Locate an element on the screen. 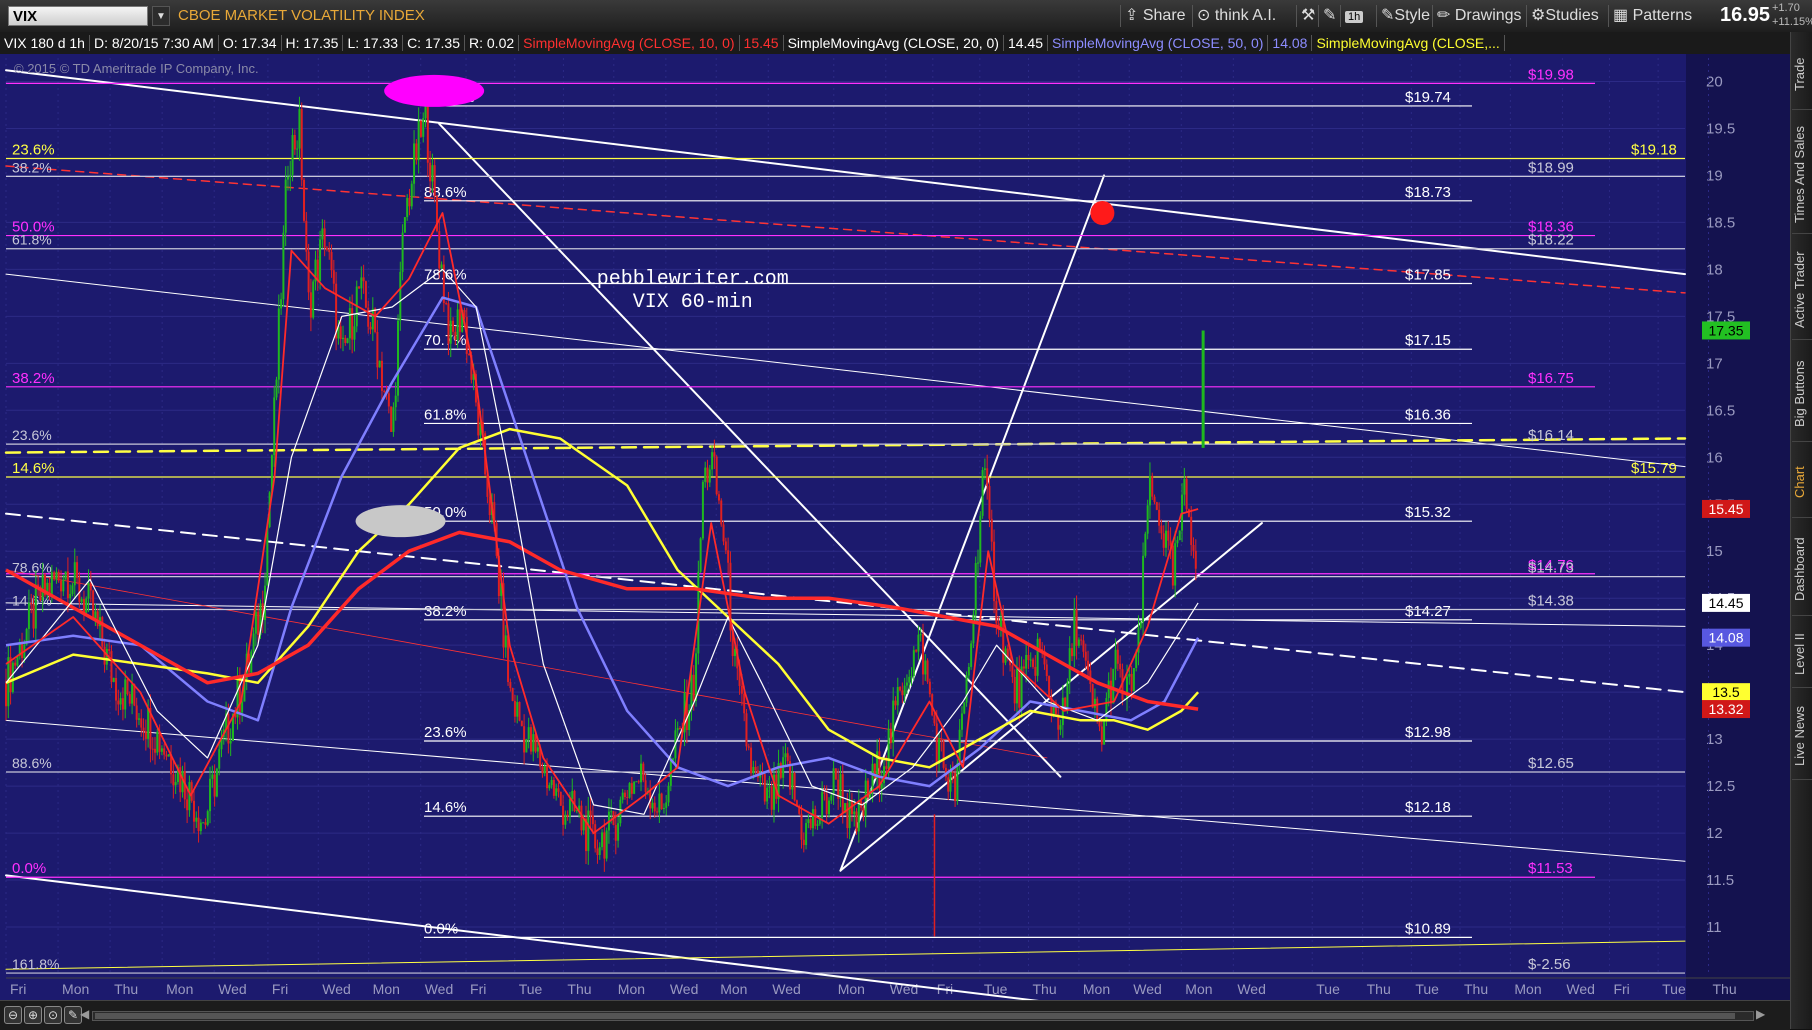  sidebar-tab-active-trader: Active Trader is located at coordinates (1802, 290).